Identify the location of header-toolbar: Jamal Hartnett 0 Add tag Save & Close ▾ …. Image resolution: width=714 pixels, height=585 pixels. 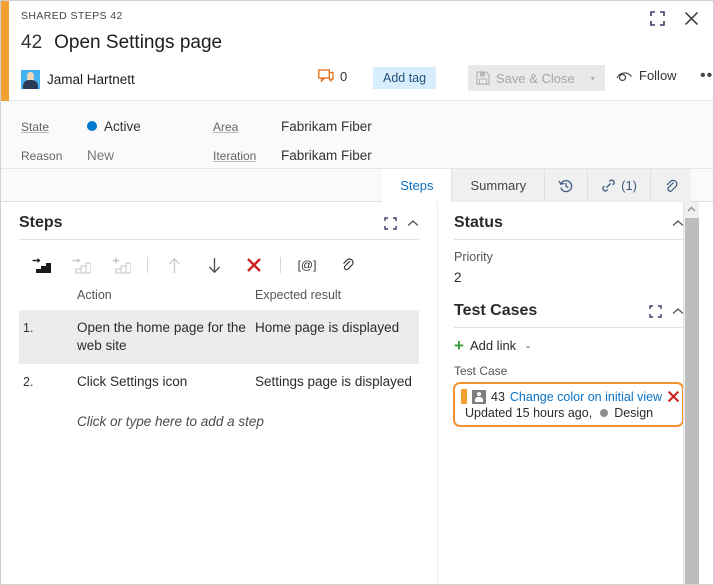
(367, 79).